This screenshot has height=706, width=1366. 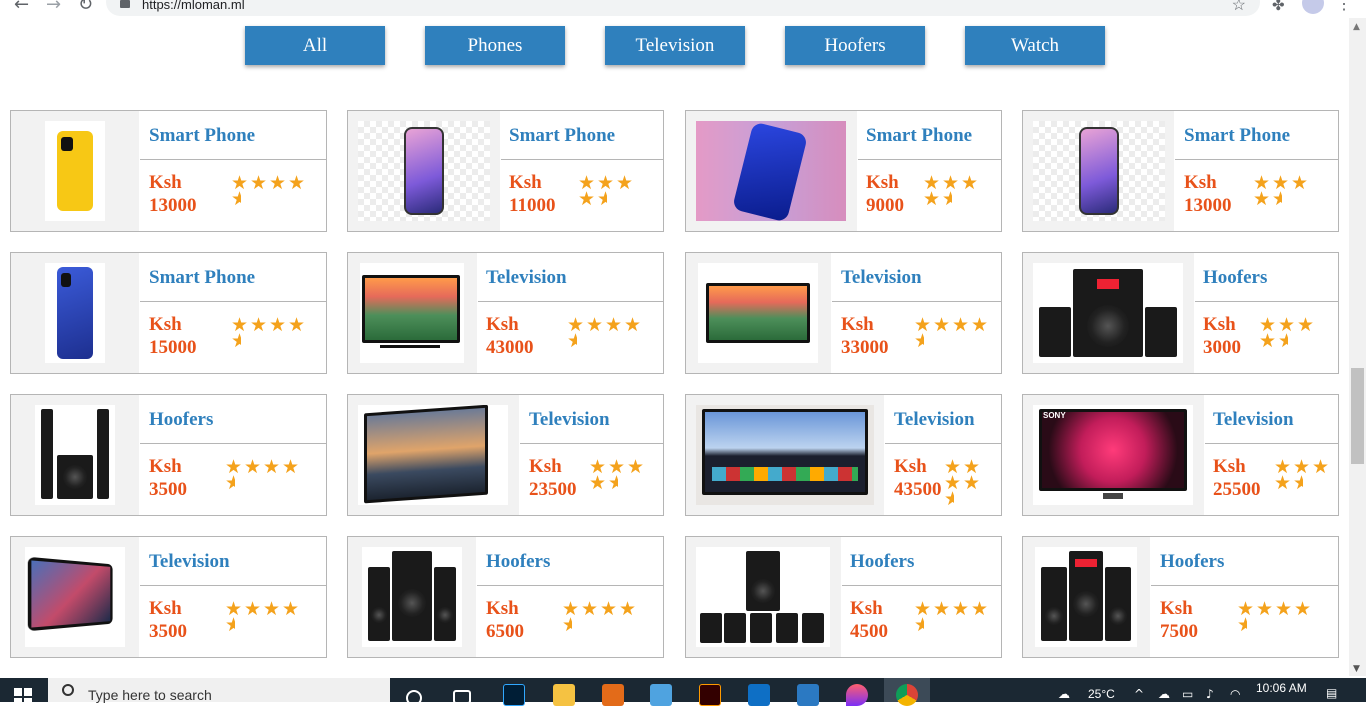 What do you see at coordinates (514, 695) in the screenshot?
I see `photoshop-icon` at bounding box center [514, 695].